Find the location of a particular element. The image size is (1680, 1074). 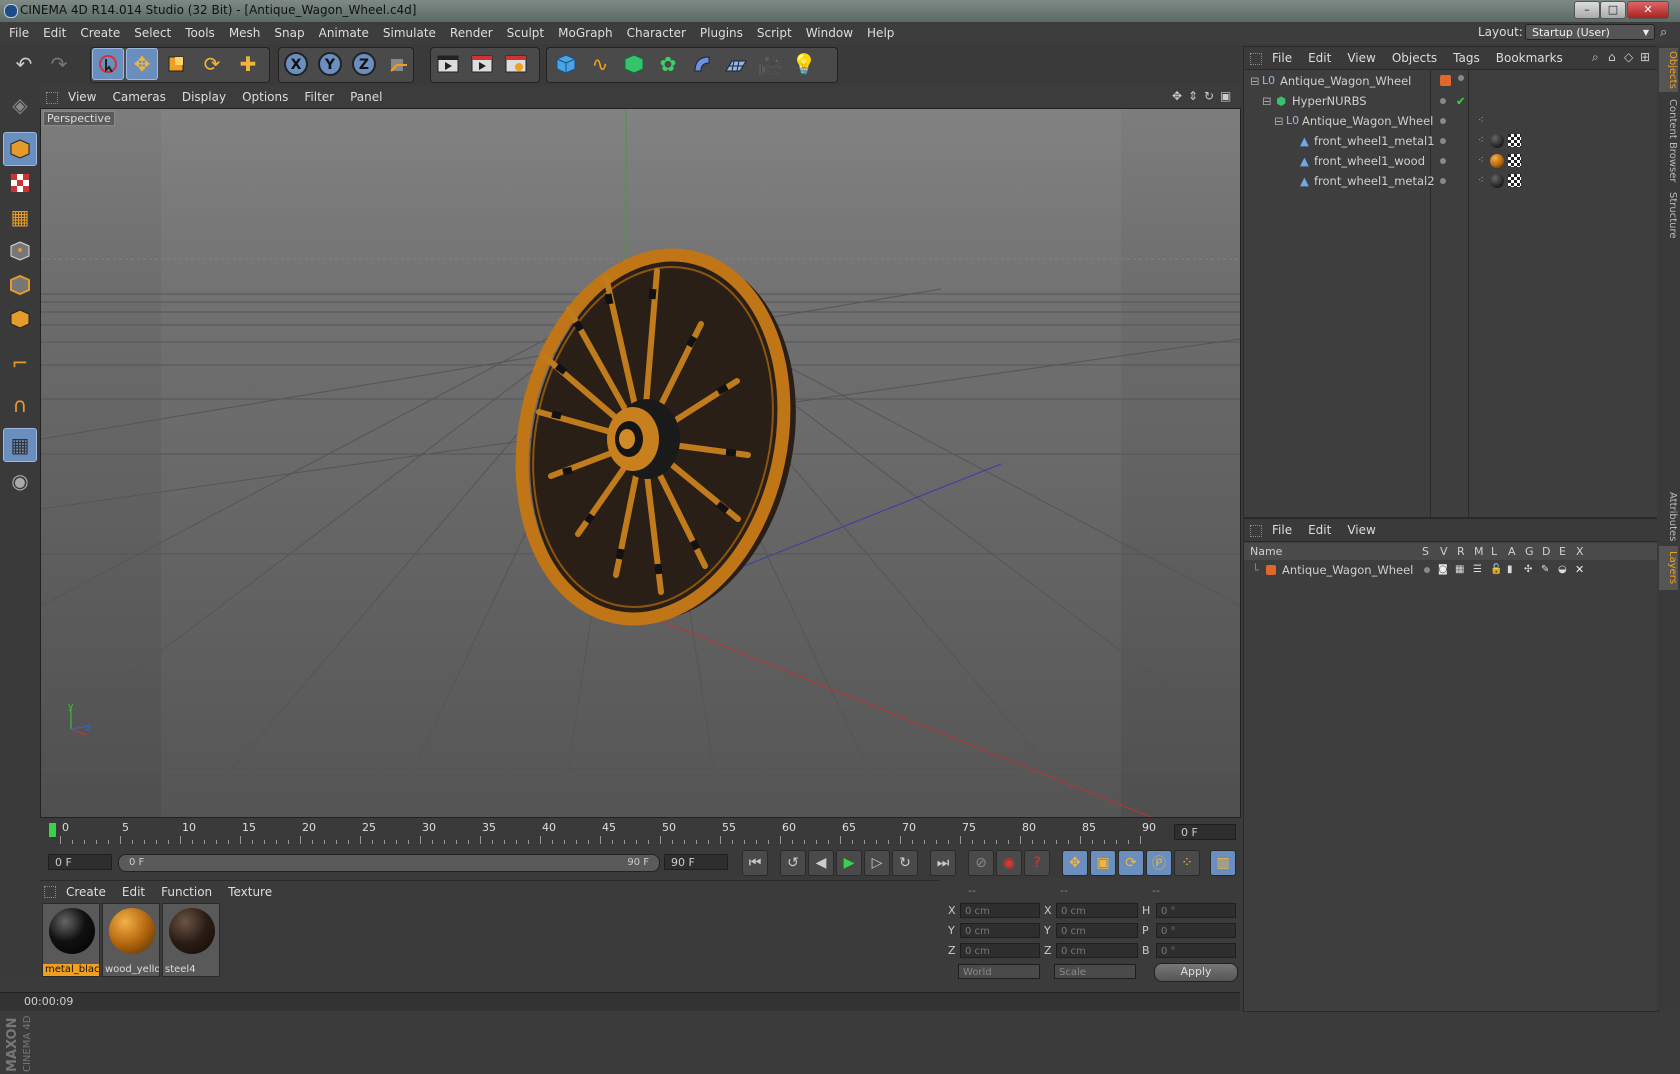

column-solo: S is located at coordinates (1425, 551).